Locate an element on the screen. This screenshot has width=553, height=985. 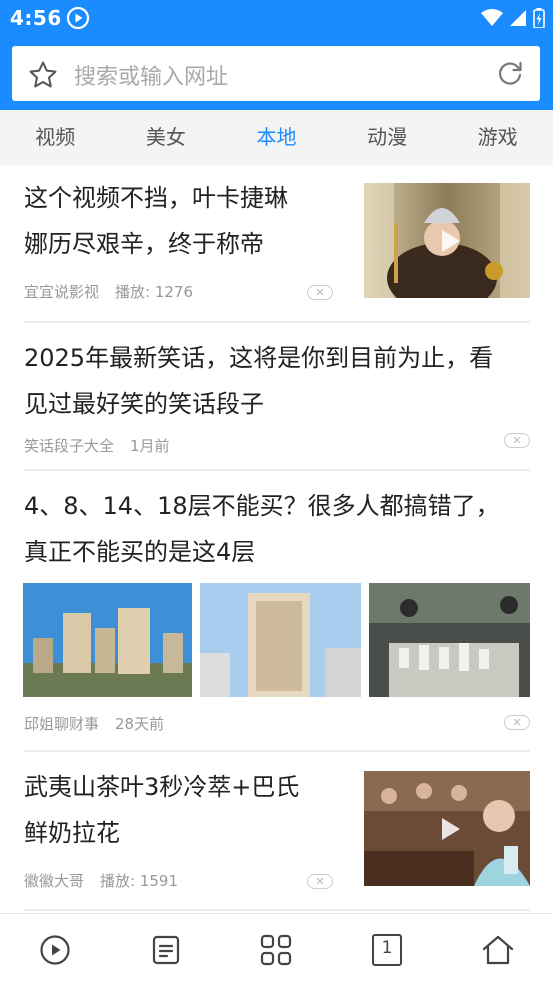
bottom-news-button is located at coordinates (166, 949).